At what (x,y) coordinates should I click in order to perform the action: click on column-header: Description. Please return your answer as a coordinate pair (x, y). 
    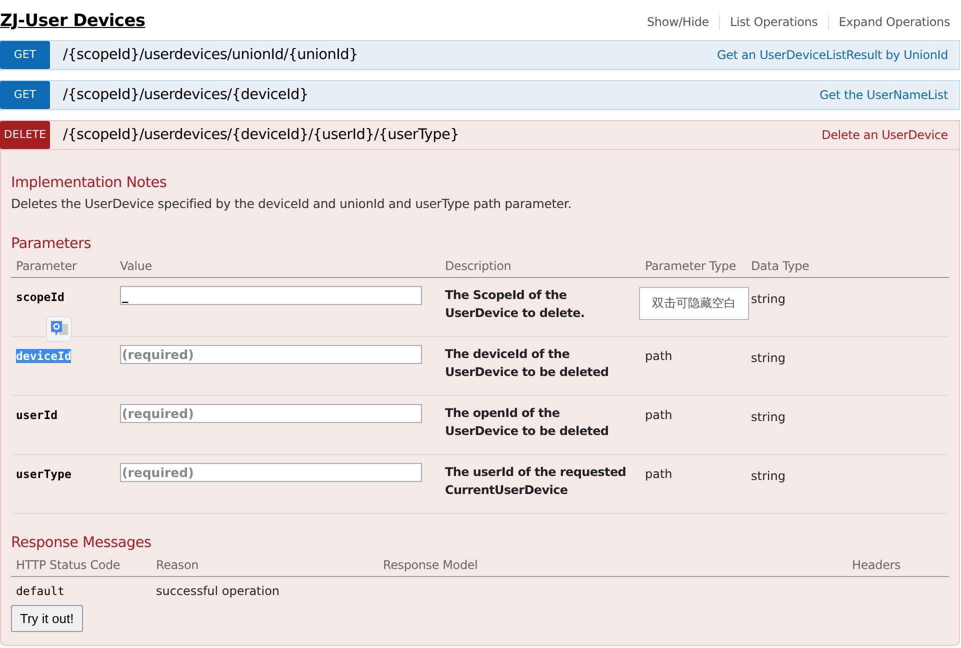
    Looking at the image, I should click on (478, 266).